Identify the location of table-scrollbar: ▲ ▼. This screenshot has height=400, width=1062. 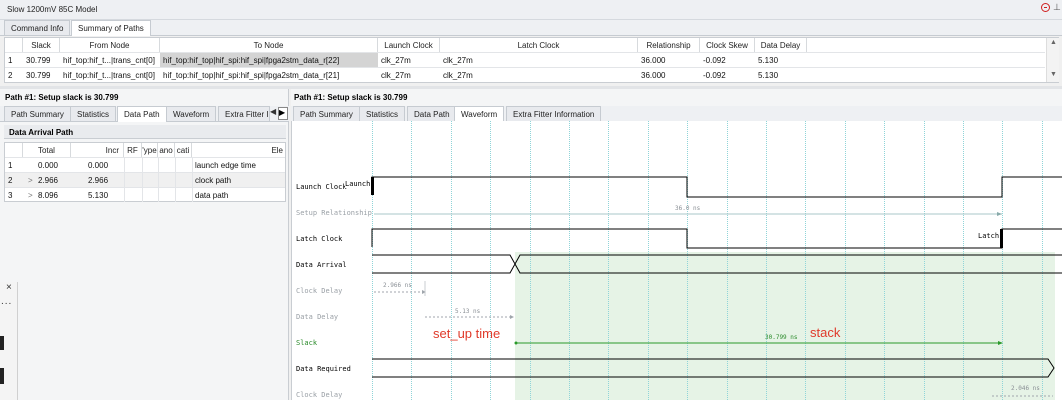
(1052, 60).